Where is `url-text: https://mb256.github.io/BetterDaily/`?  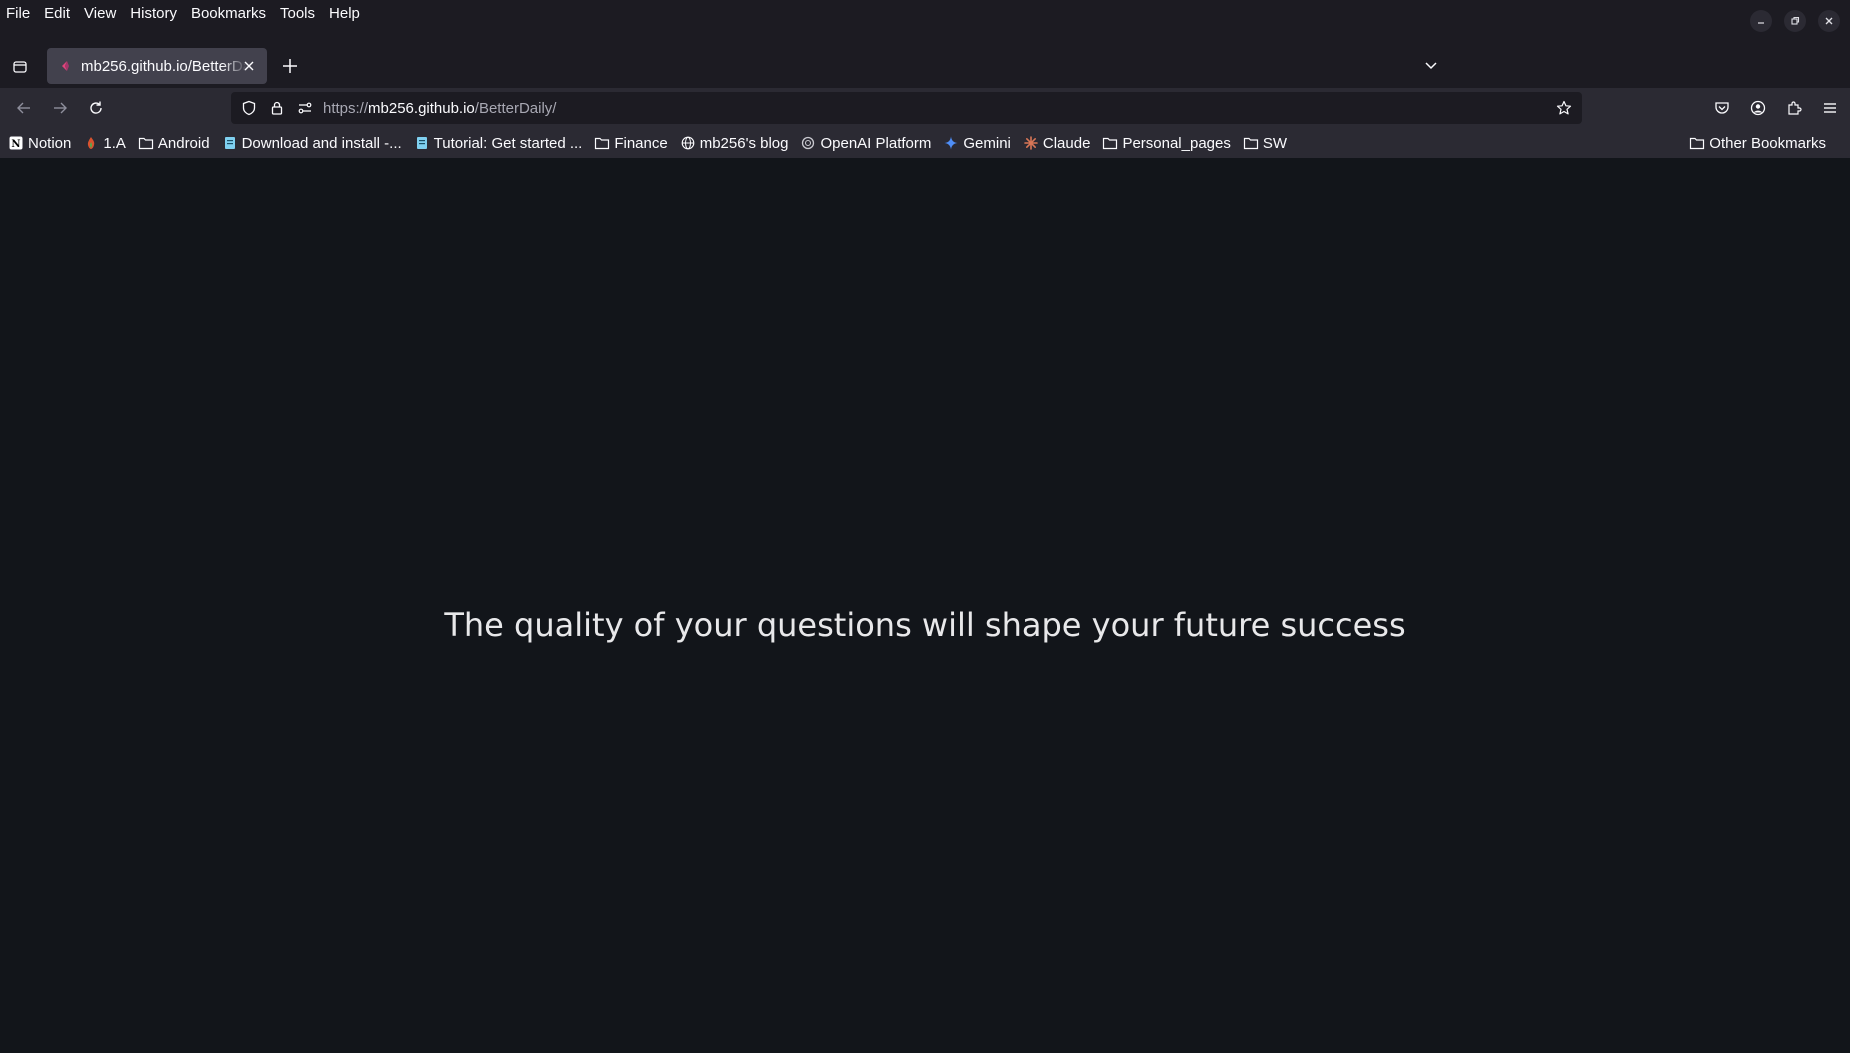
url-text: https://mb256.github.io/BetterDaily/ is located at coordinates (439, 108).